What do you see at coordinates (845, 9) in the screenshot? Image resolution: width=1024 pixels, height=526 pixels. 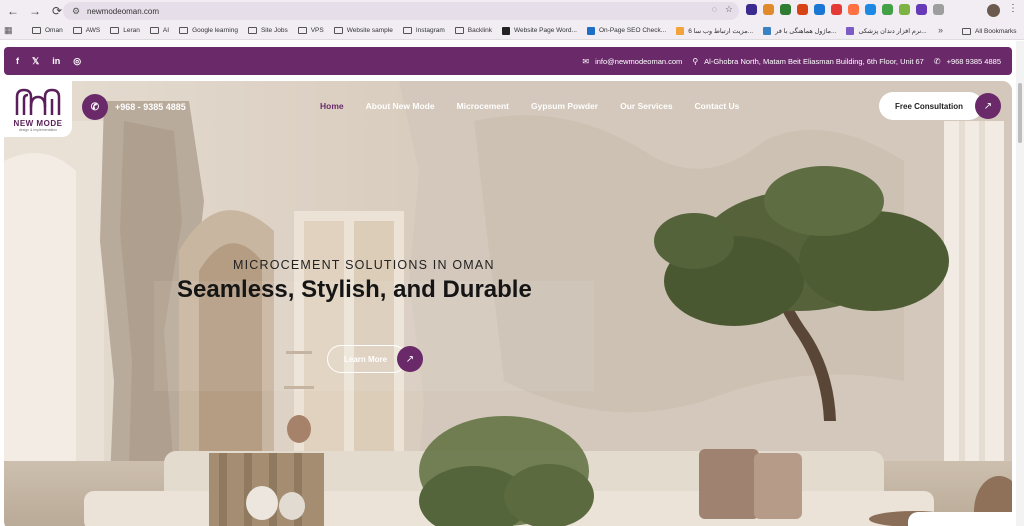 I see `extensions-bar` at bounding box center [845, 9].